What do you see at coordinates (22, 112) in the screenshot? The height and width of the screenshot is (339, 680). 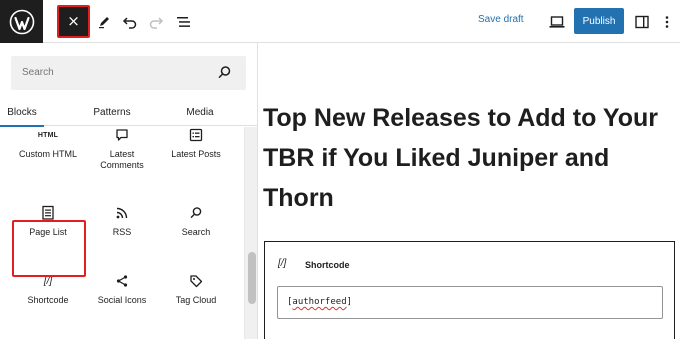 I see `tab-blocks: Blocks` at bounding box center [22, 112].